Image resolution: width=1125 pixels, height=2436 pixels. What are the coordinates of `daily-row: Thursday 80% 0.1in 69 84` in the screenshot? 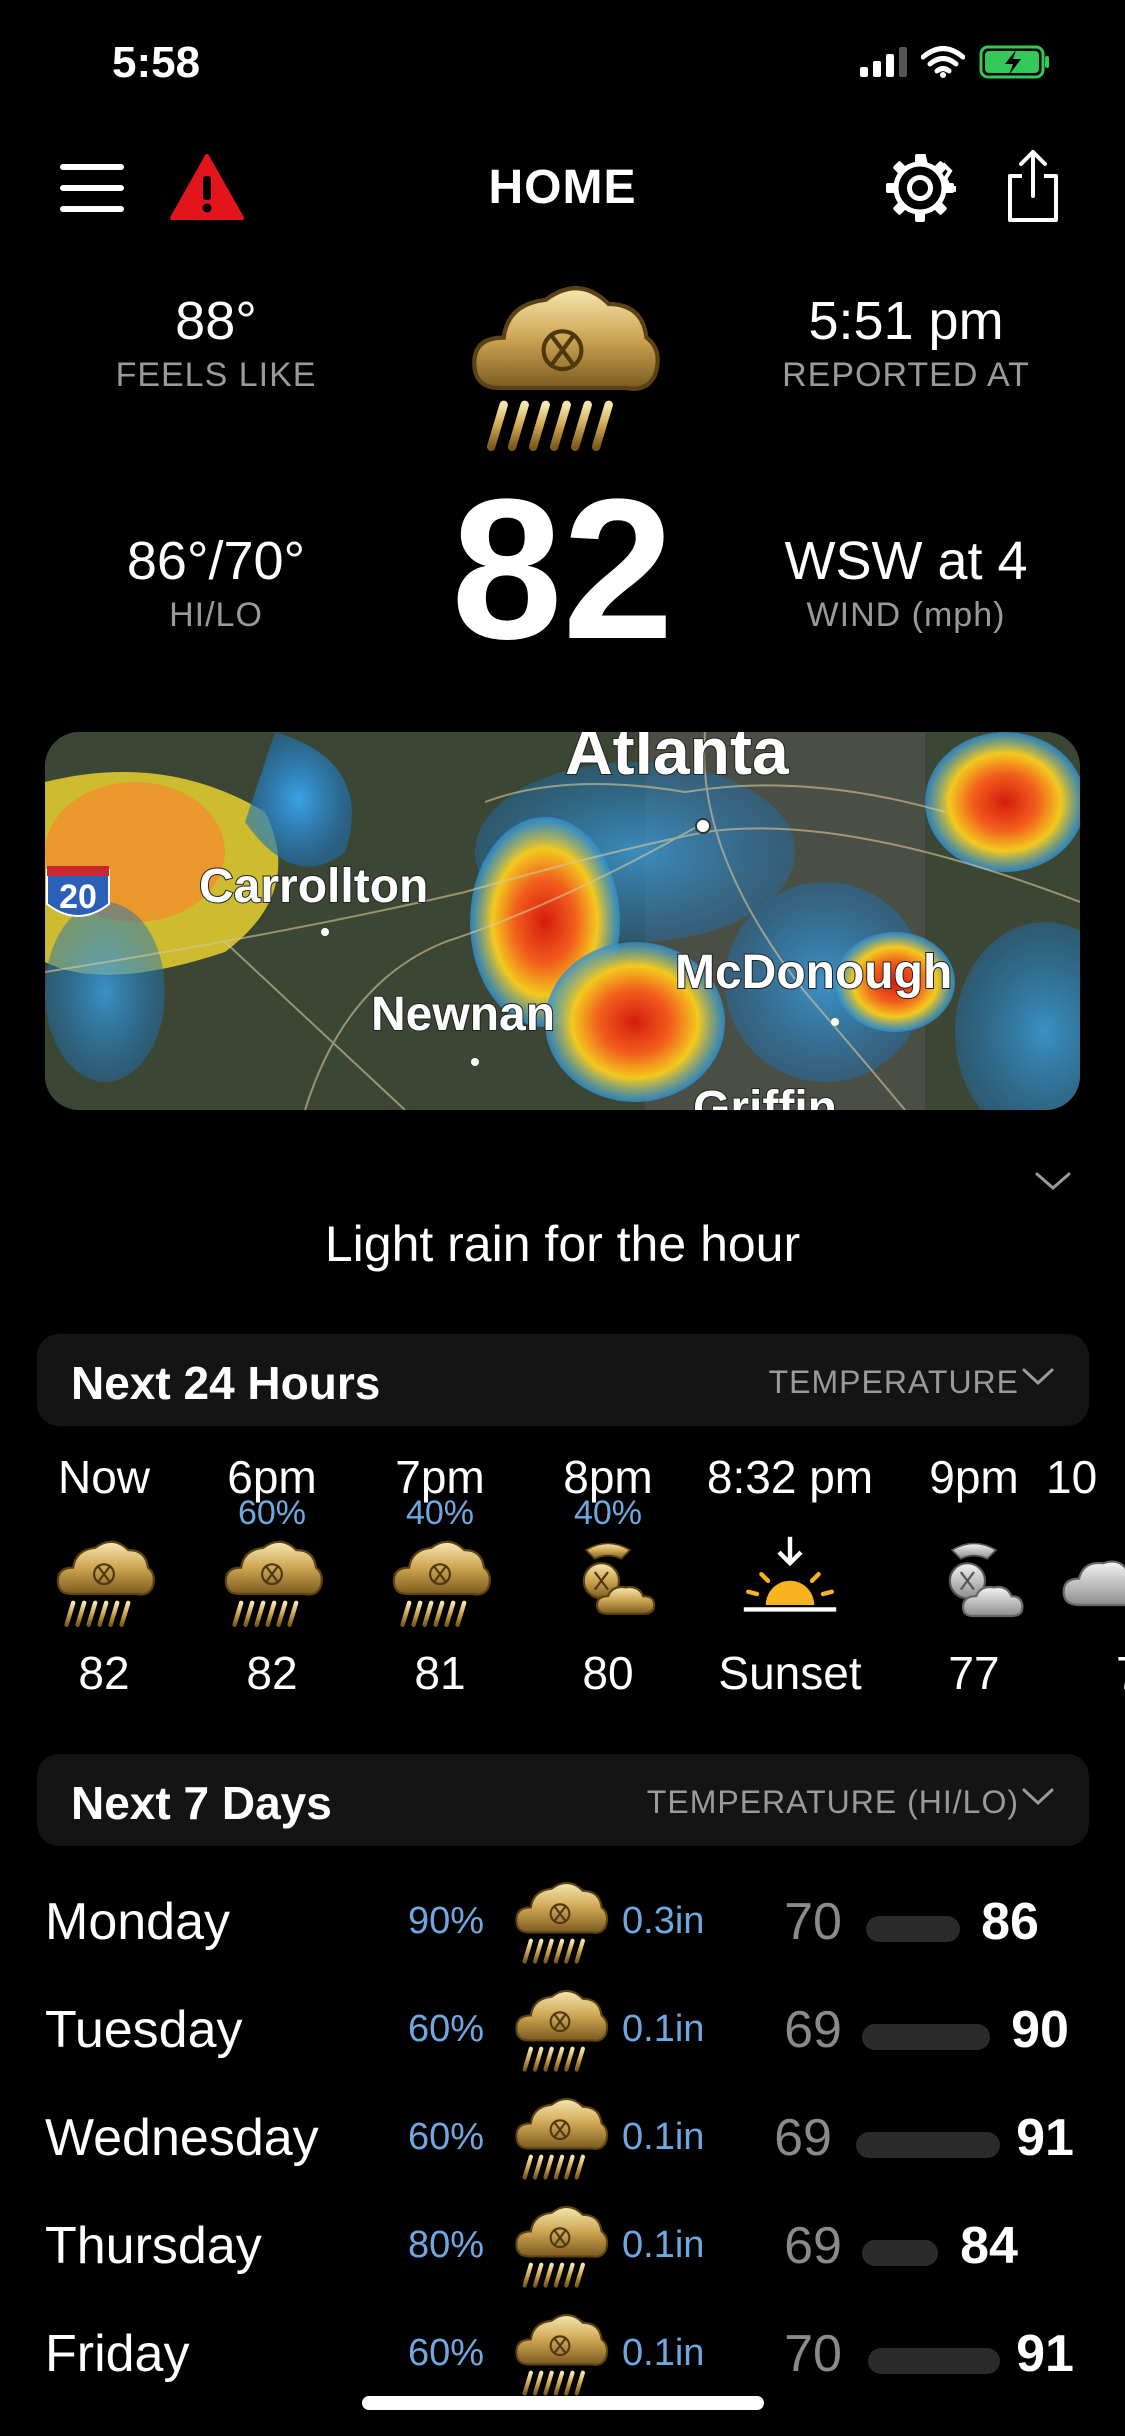 It's located at (562, 2244).